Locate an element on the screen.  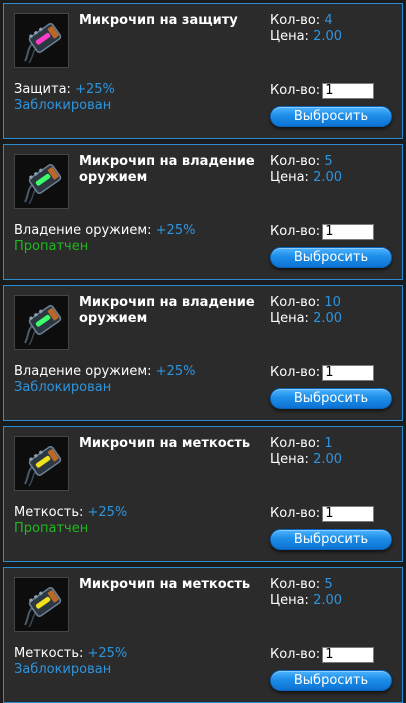
item-meta: Кол-во: 4 Цена: 2.00 is located at coordinates (306, 29).